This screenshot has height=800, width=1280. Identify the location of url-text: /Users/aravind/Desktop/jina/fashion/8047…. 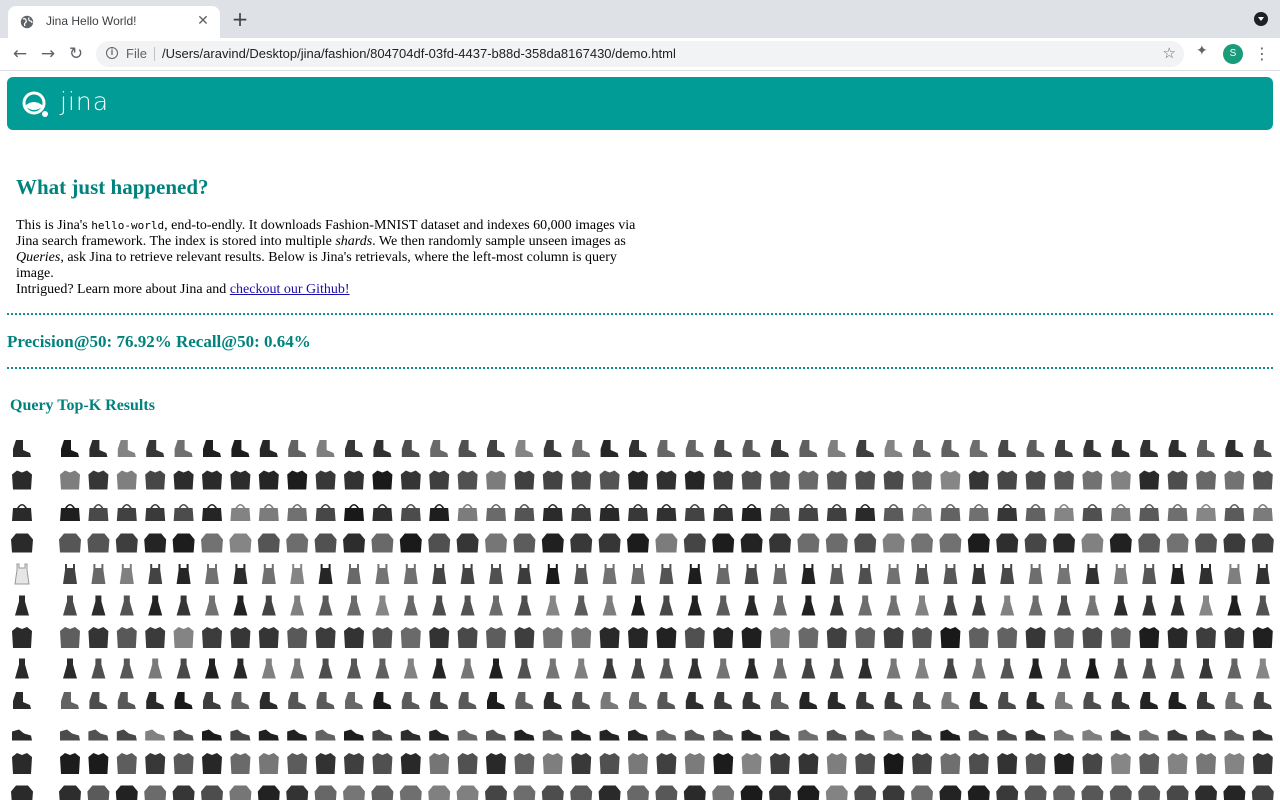
(419, 53).